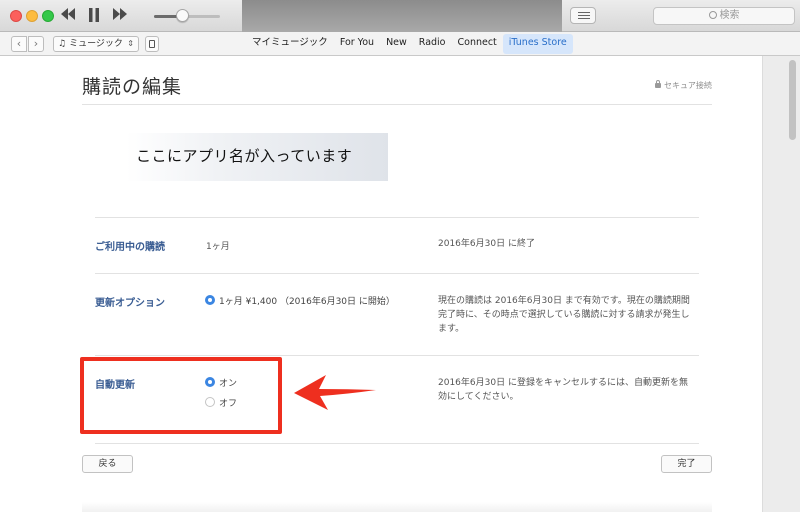 The image size is (800, 512). I want to click on footer-area, so click(397, 507).